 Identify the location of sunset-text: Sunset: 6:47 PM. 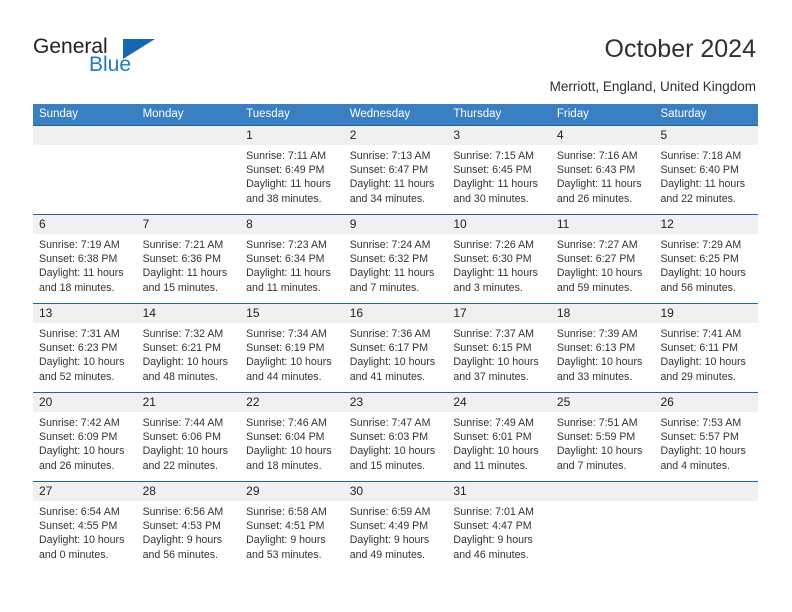
(389, 170).